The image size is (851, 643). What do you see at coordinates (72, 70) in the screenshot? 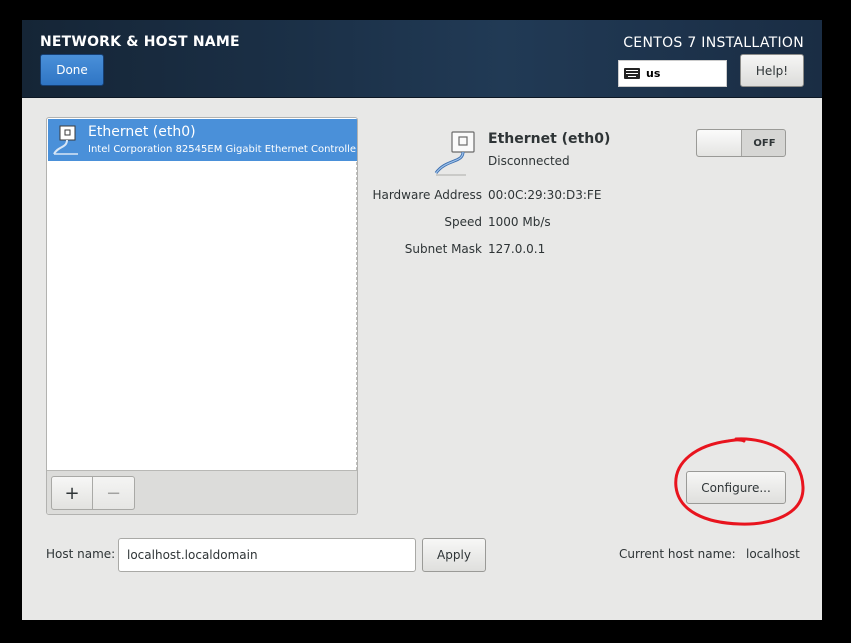
I see `done-button: Done` at bounding box center [72, 70].